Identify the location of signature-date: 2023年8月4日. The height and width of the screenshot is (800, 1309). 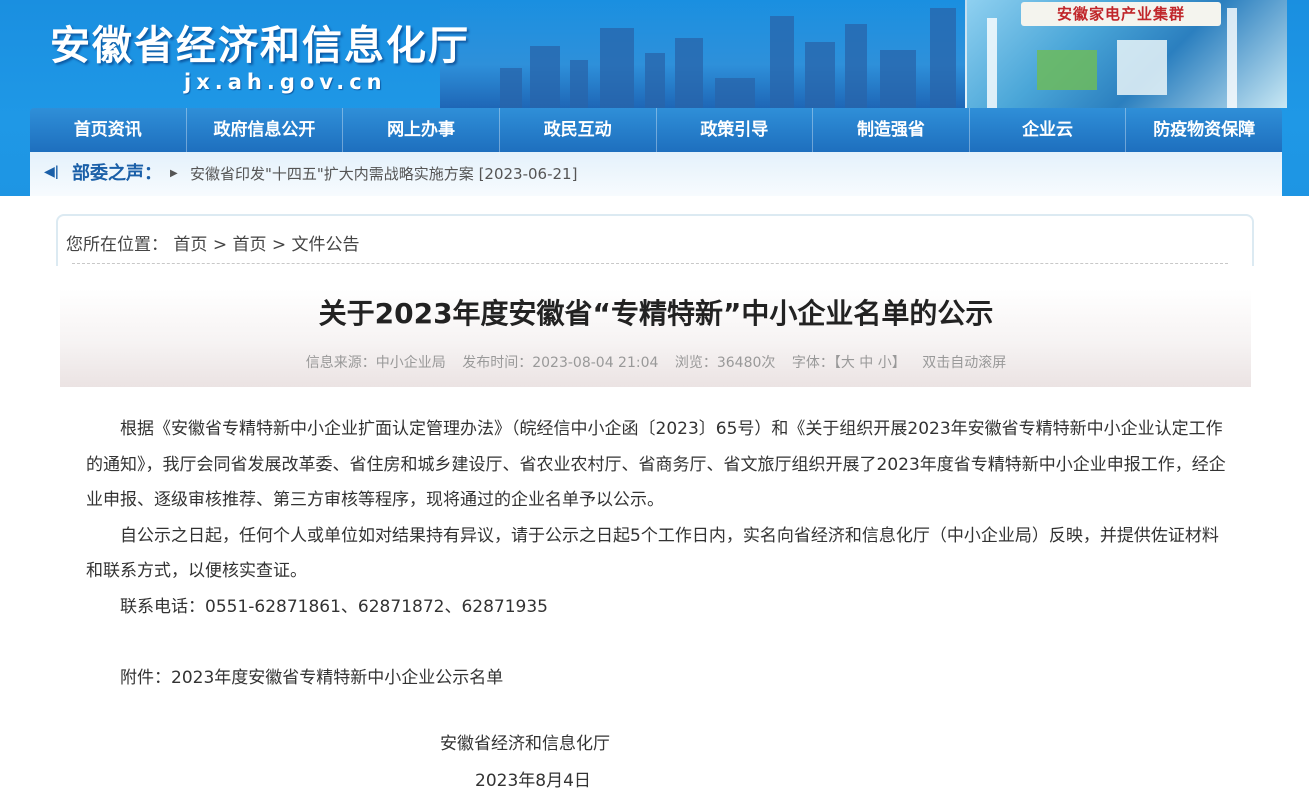
(533, 781).